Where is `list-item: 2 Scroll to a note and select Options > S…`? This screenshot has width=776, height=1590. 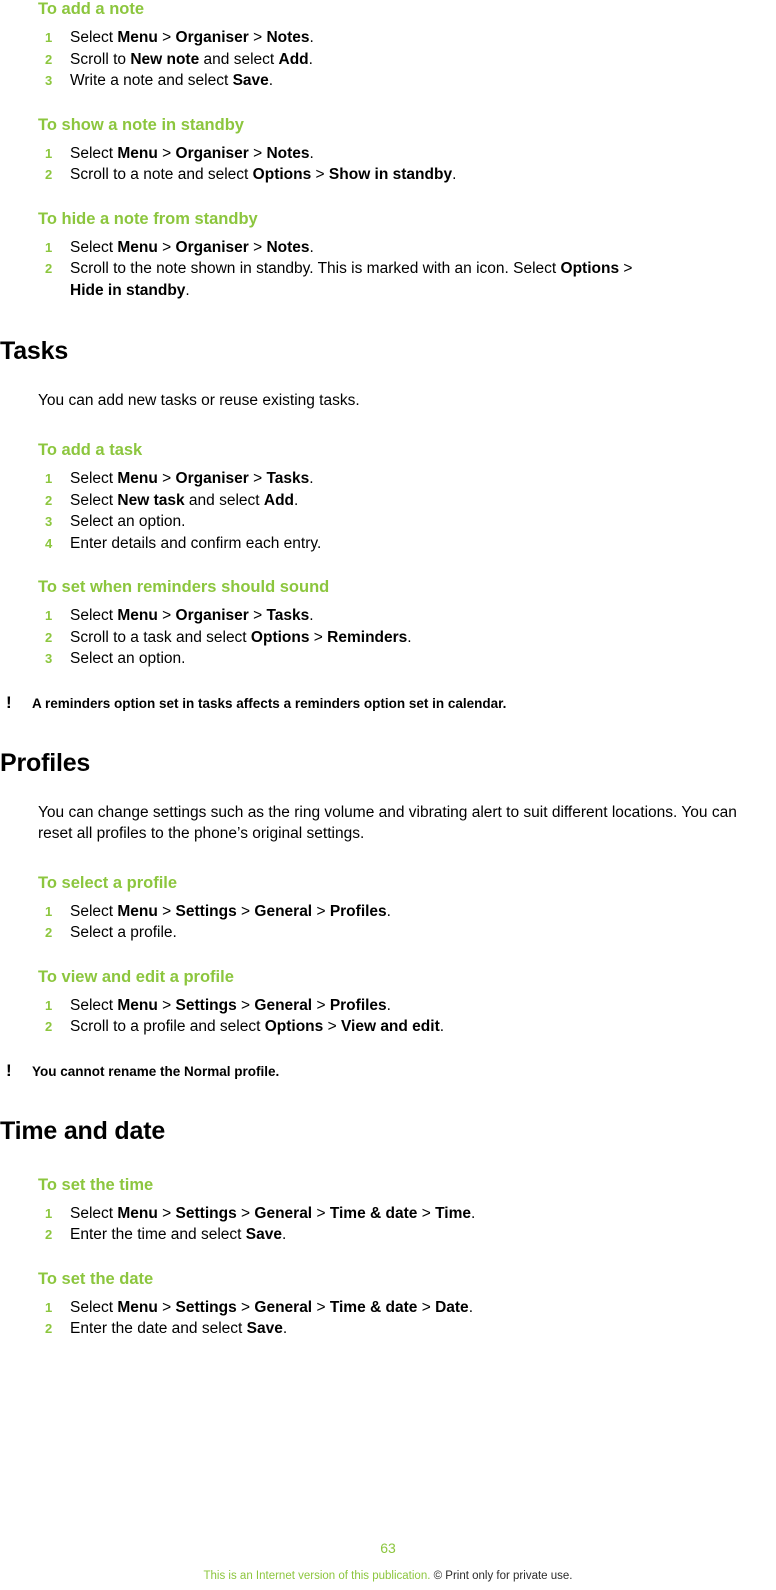 list-item: 2 Scroll to a note and select Options > S… is located at coordinates (402, 175).